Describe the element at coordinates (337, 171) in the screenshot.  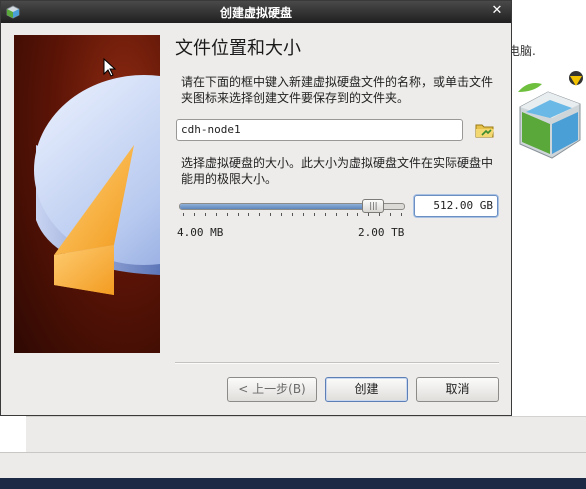
I see `size-description: 选择虚拟硬盘的大小。此大小为虚拟硬盘文件在实际硬盘中能用的极限大小。` at that location.